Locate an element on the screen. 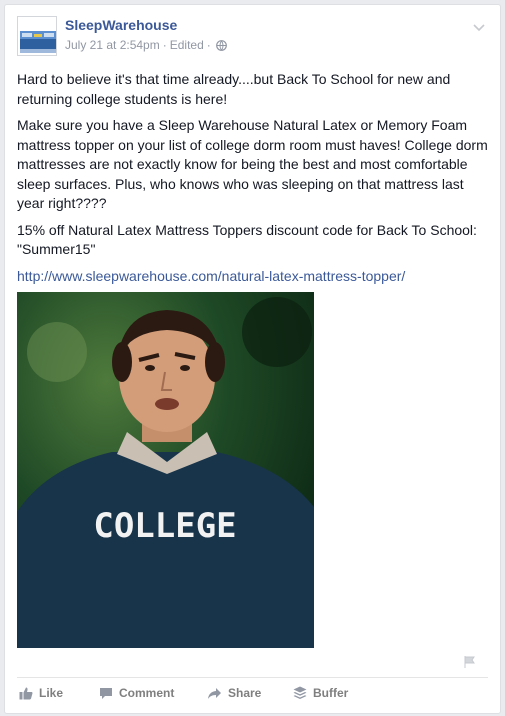  buffer-button: Buffer is located at coordinates (320, 693).